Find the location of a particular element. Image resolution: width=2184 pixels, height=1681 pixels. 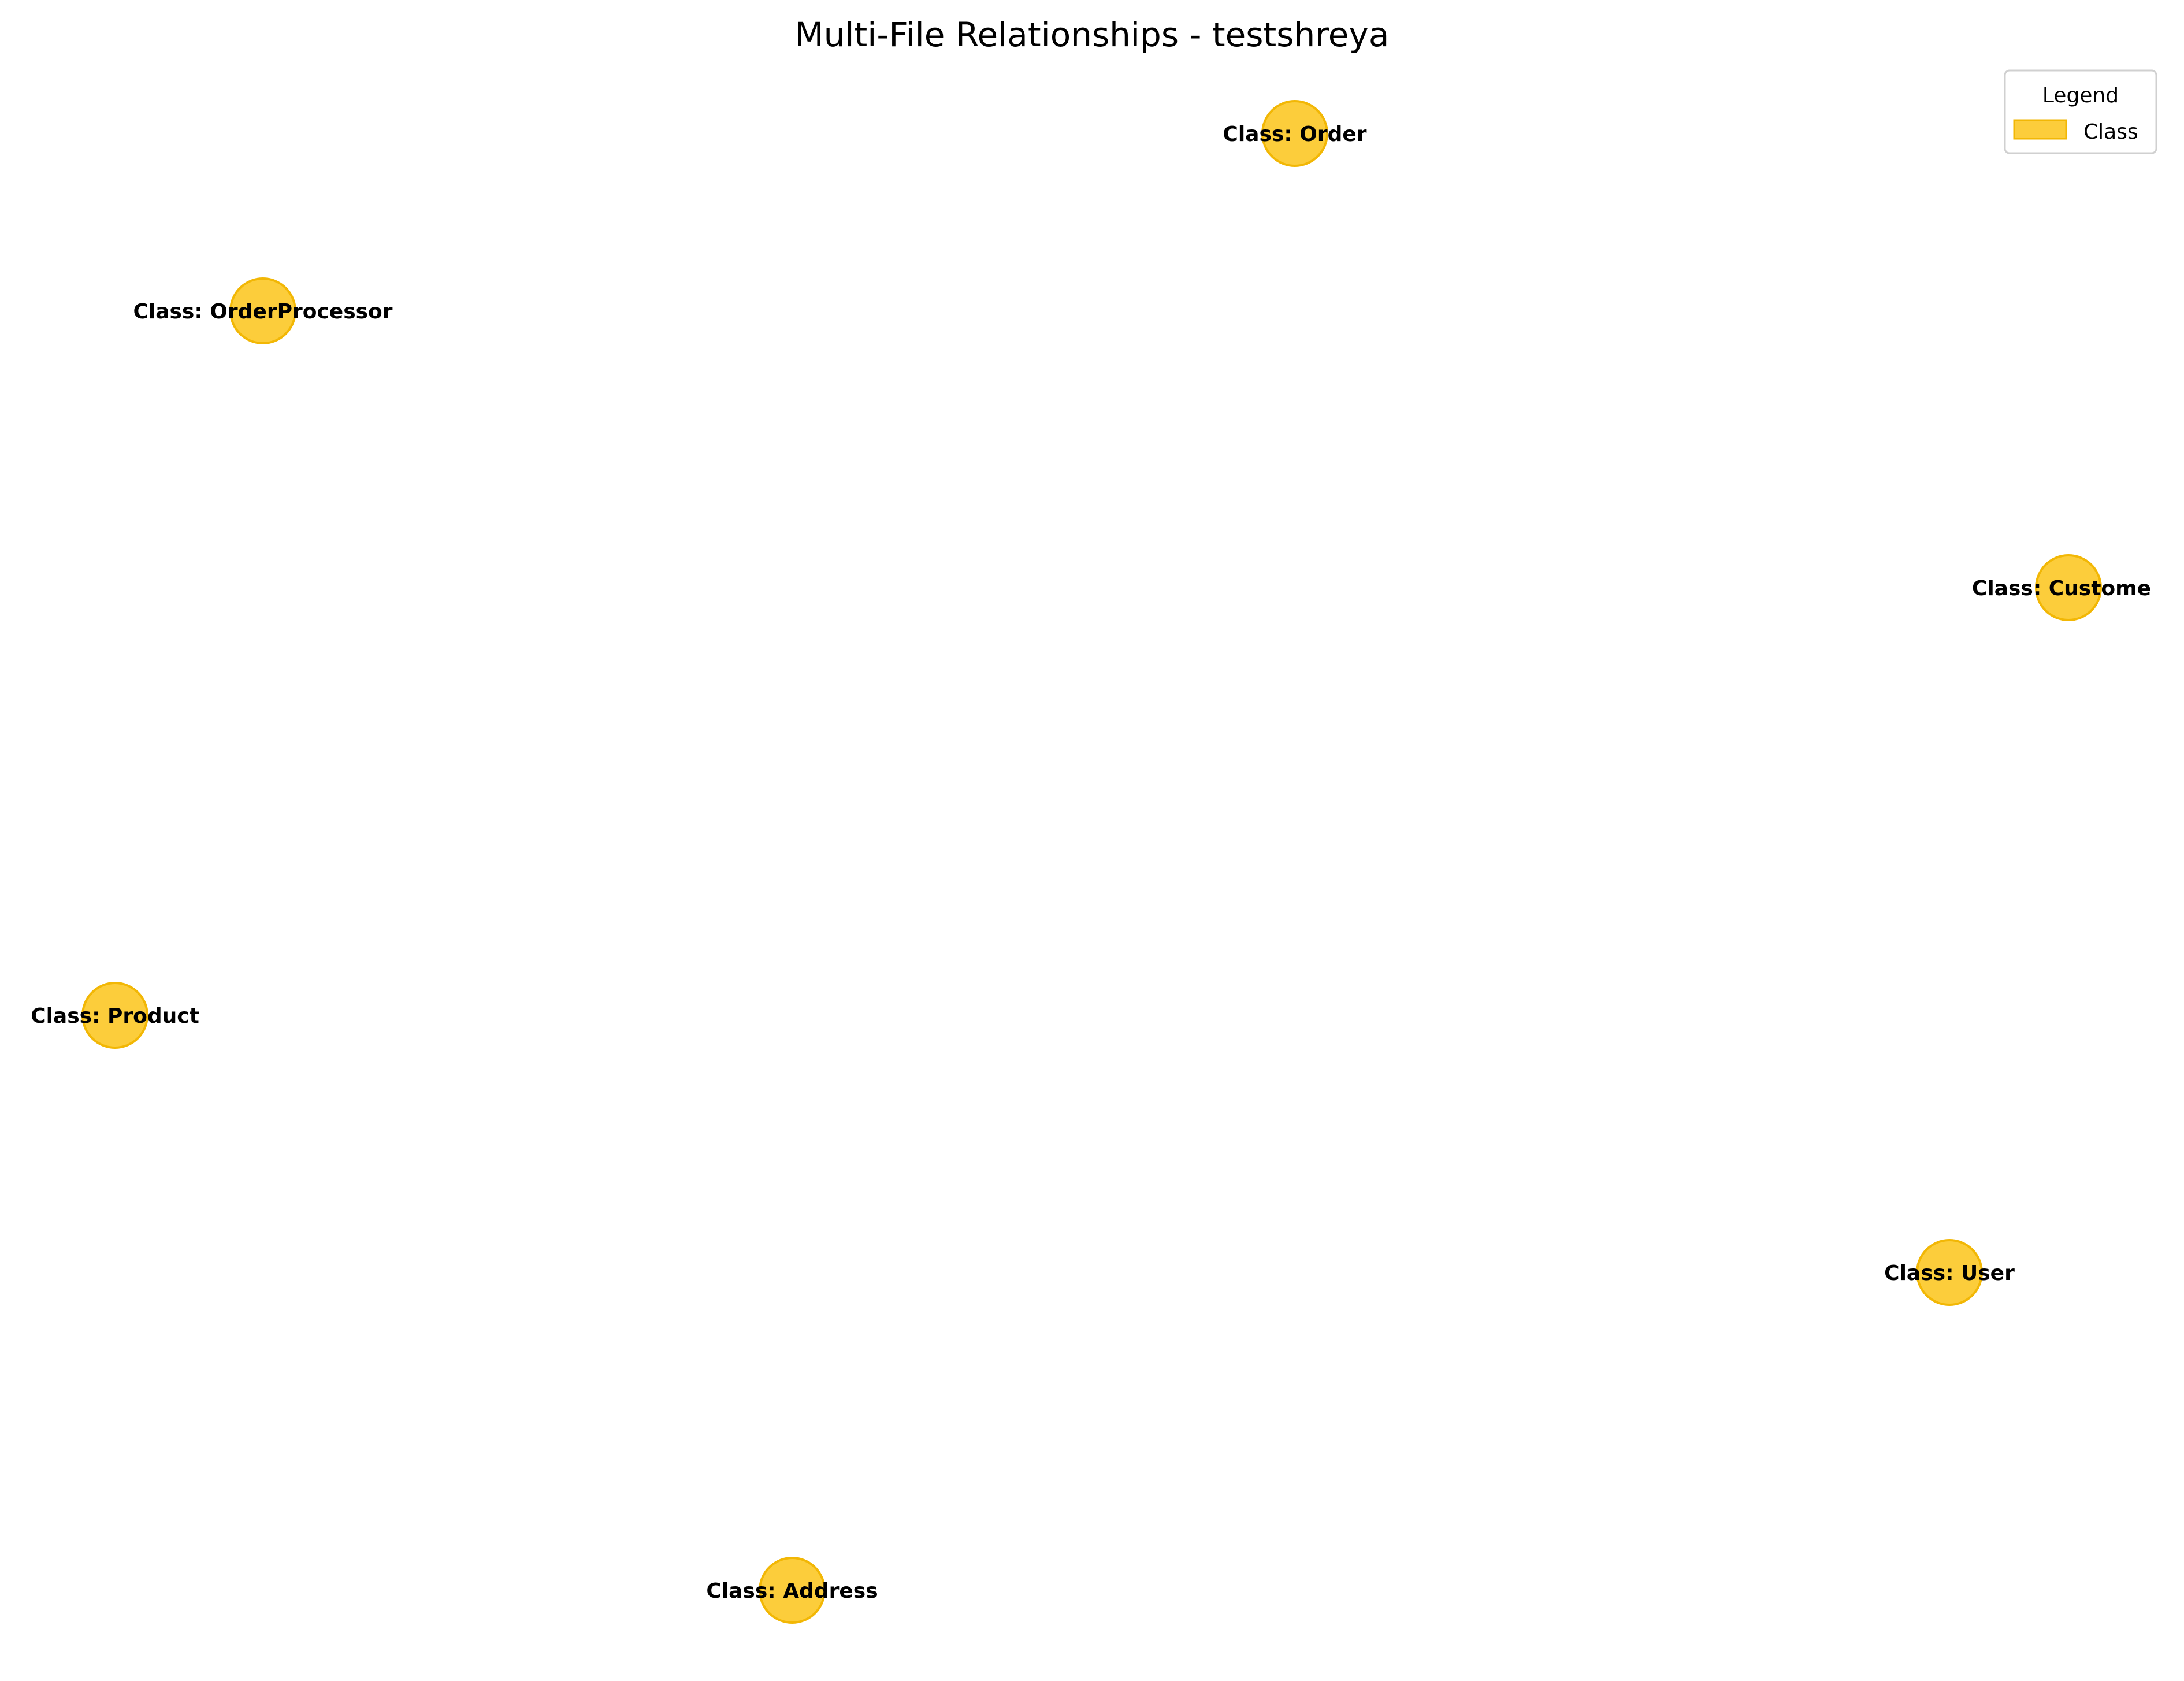

legend-swatch-class is located at coordinates (2040, 129).